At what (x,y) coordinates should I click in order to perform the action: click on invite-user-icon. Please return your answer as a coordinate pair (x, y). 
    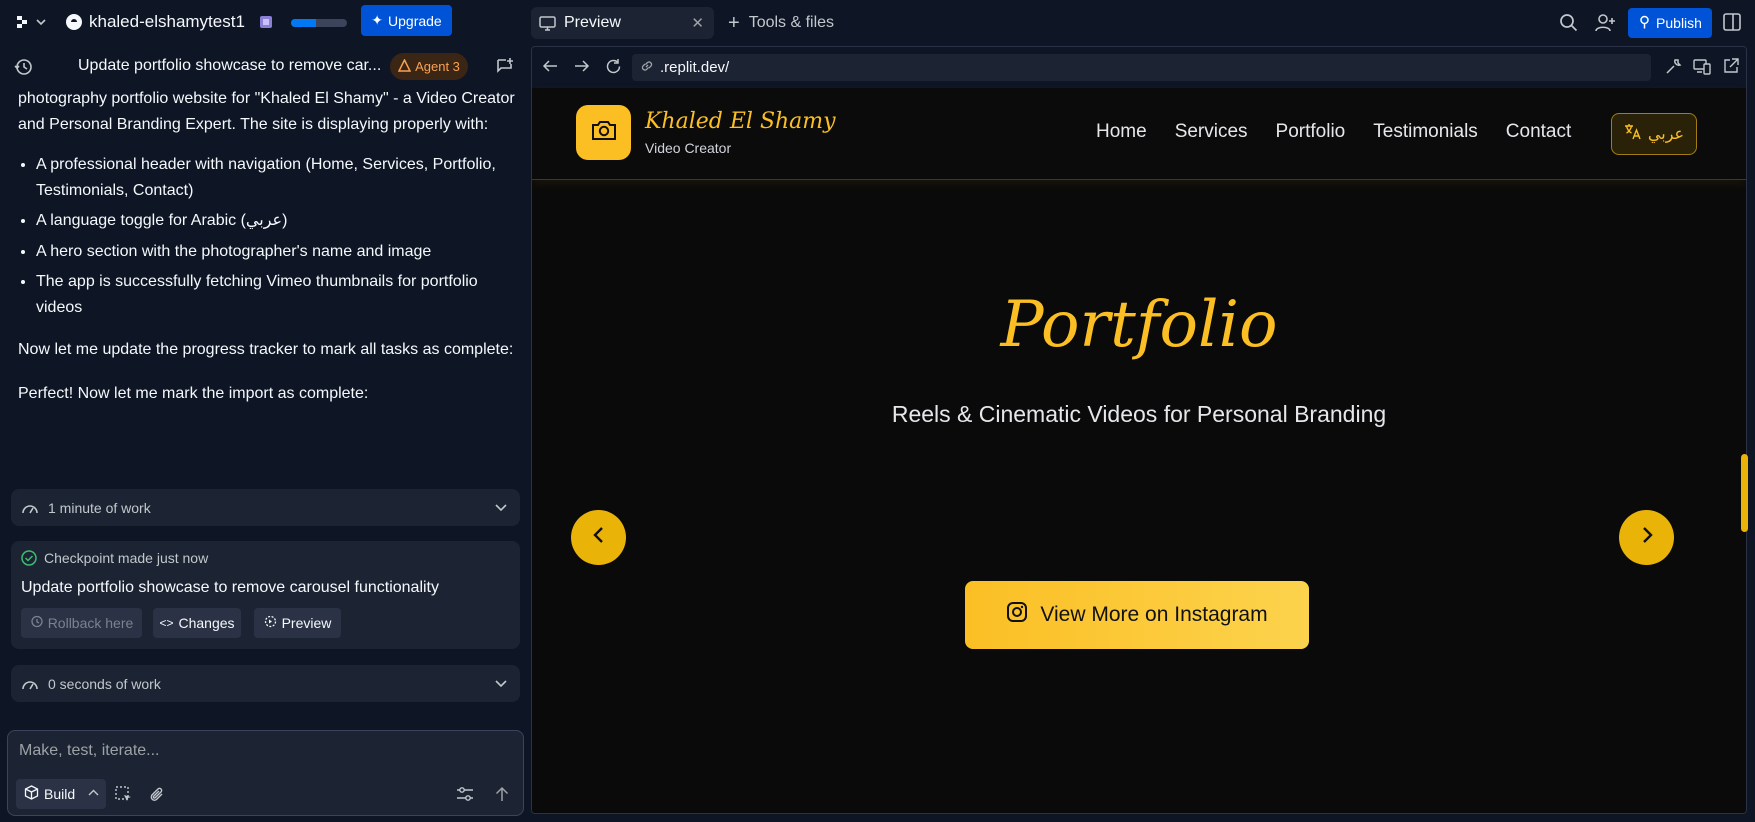
    Looking at the image, I should click on (1605, 22).